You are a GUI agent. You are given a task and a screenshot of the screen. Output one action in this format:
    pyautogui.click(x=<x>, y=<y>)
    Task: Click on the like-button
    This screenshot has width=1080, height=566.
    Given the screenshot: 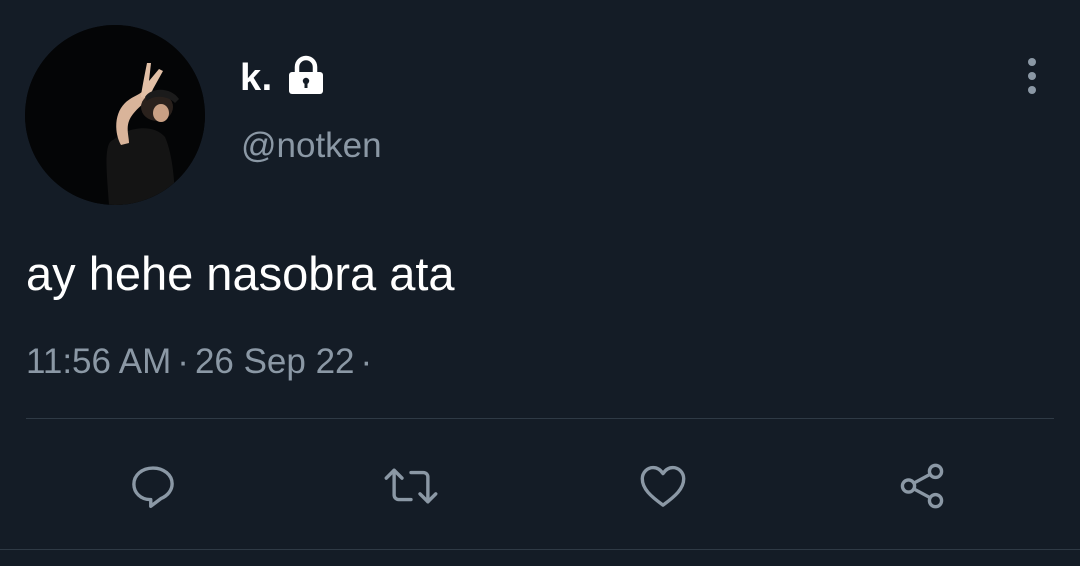 What is the action you would take?
    pyautogui.click(x=663, y=486)
    